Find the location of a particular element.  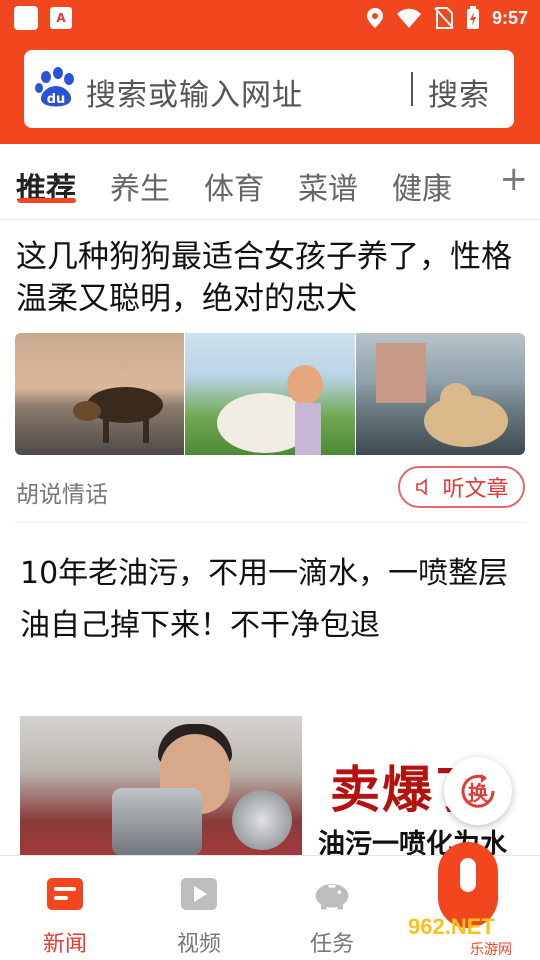

refresh-button: 换 is located at coordinates (478, 791).